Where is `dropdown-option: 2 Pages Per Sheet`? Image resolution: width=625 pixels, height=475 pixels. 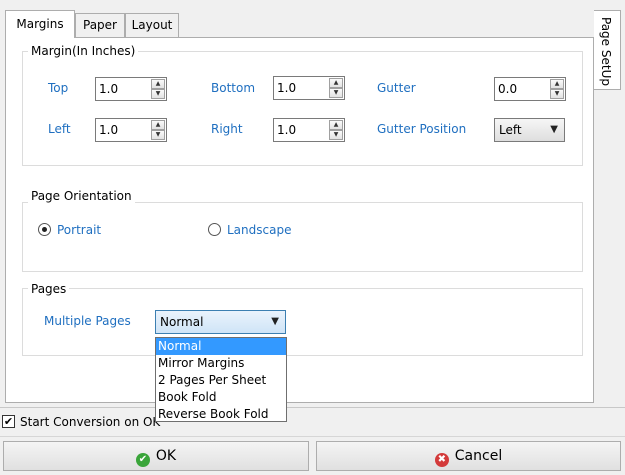
dropdown-option: 2 Pages Per Sheet is located at coordinates (221, 380).